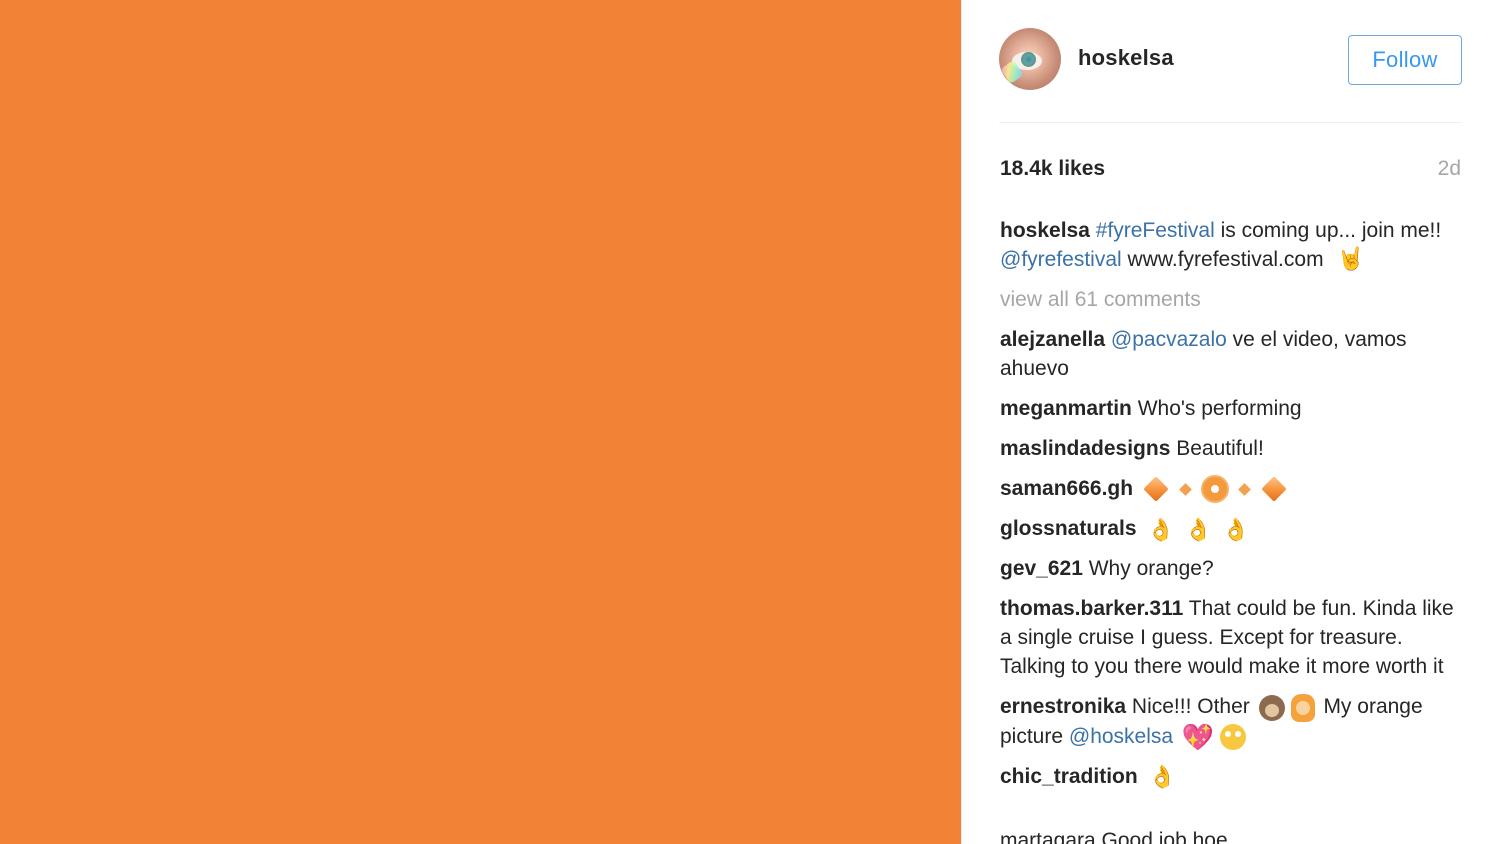 This screenshot has height=844, width=1499. I want to click on avatar-iris, so click(1028, 59).